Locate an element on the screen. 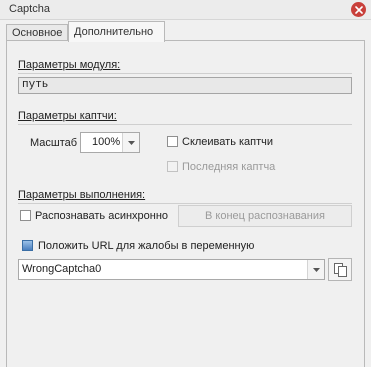 This screenshot has height=367, width=371. copy-variable-button is located at coordinates (340, 269).